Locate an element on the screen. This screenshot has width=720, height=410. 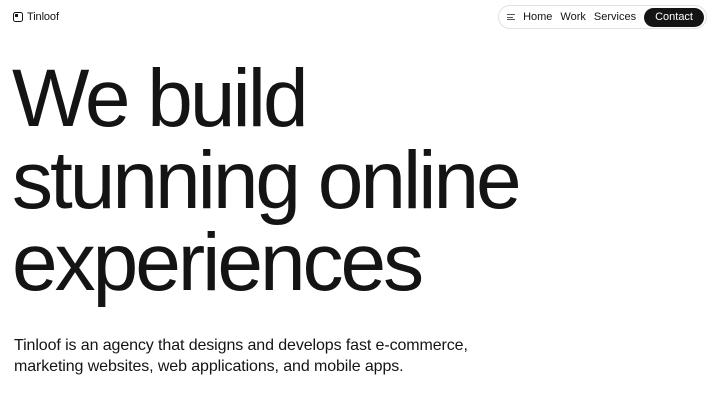
tinloof-logo-icon is located at coordinates (18, 17).